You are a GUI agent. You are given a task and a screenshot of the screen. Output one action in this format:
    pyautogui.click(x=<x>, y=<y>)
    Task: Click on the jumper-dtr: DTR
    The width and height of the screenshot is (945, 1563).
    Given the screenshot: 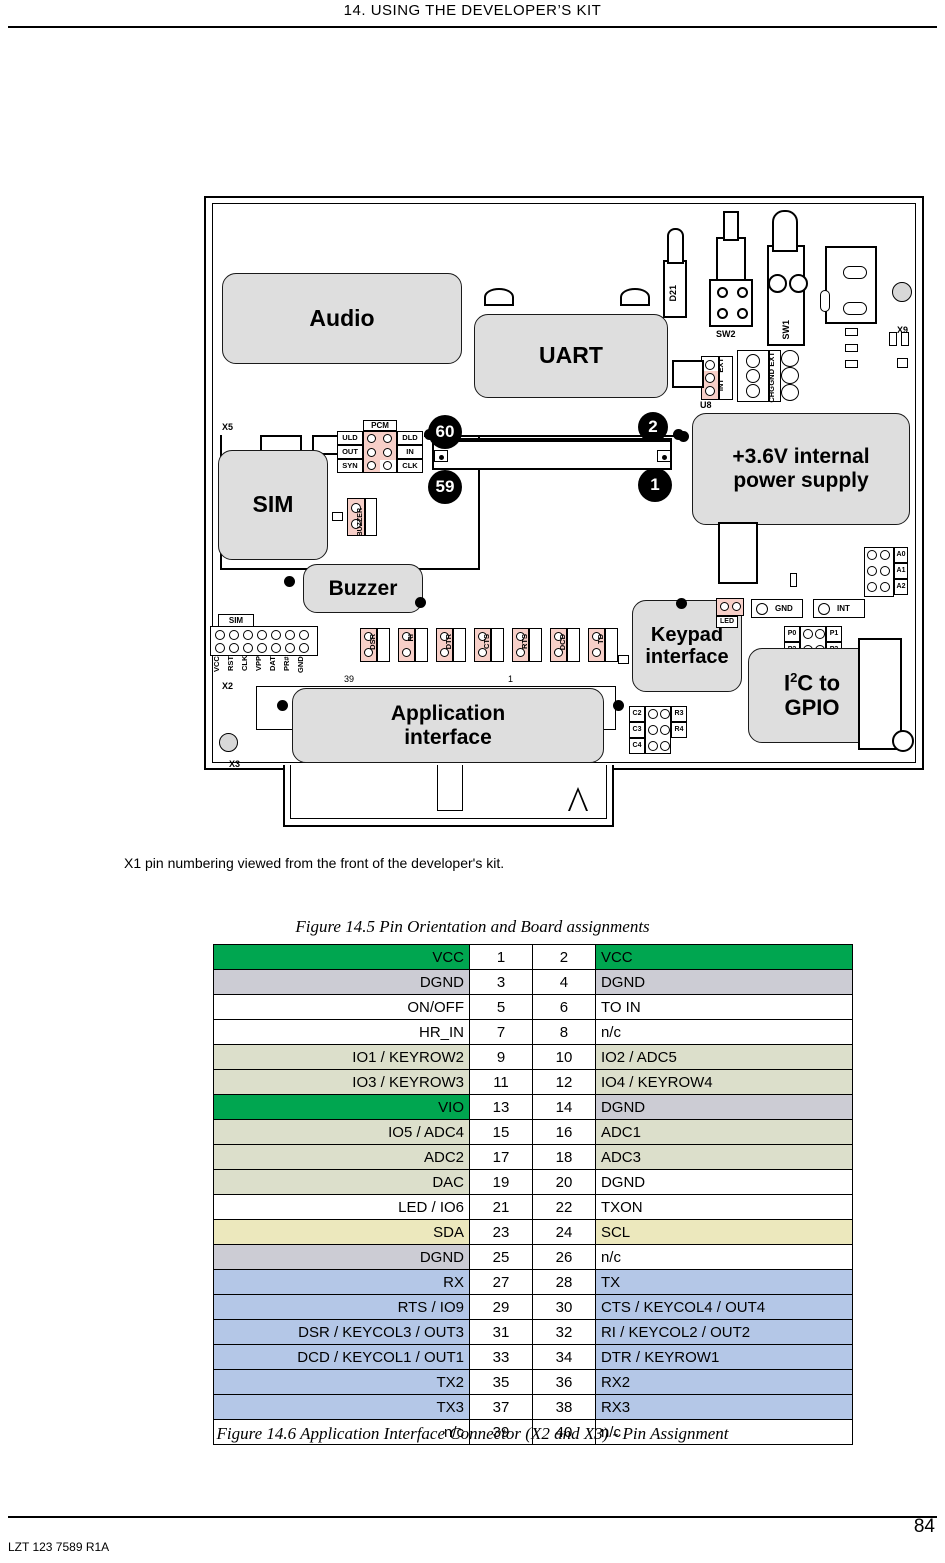 What is the action you would take?
    pyautogui.click(x=451, y=645)
    